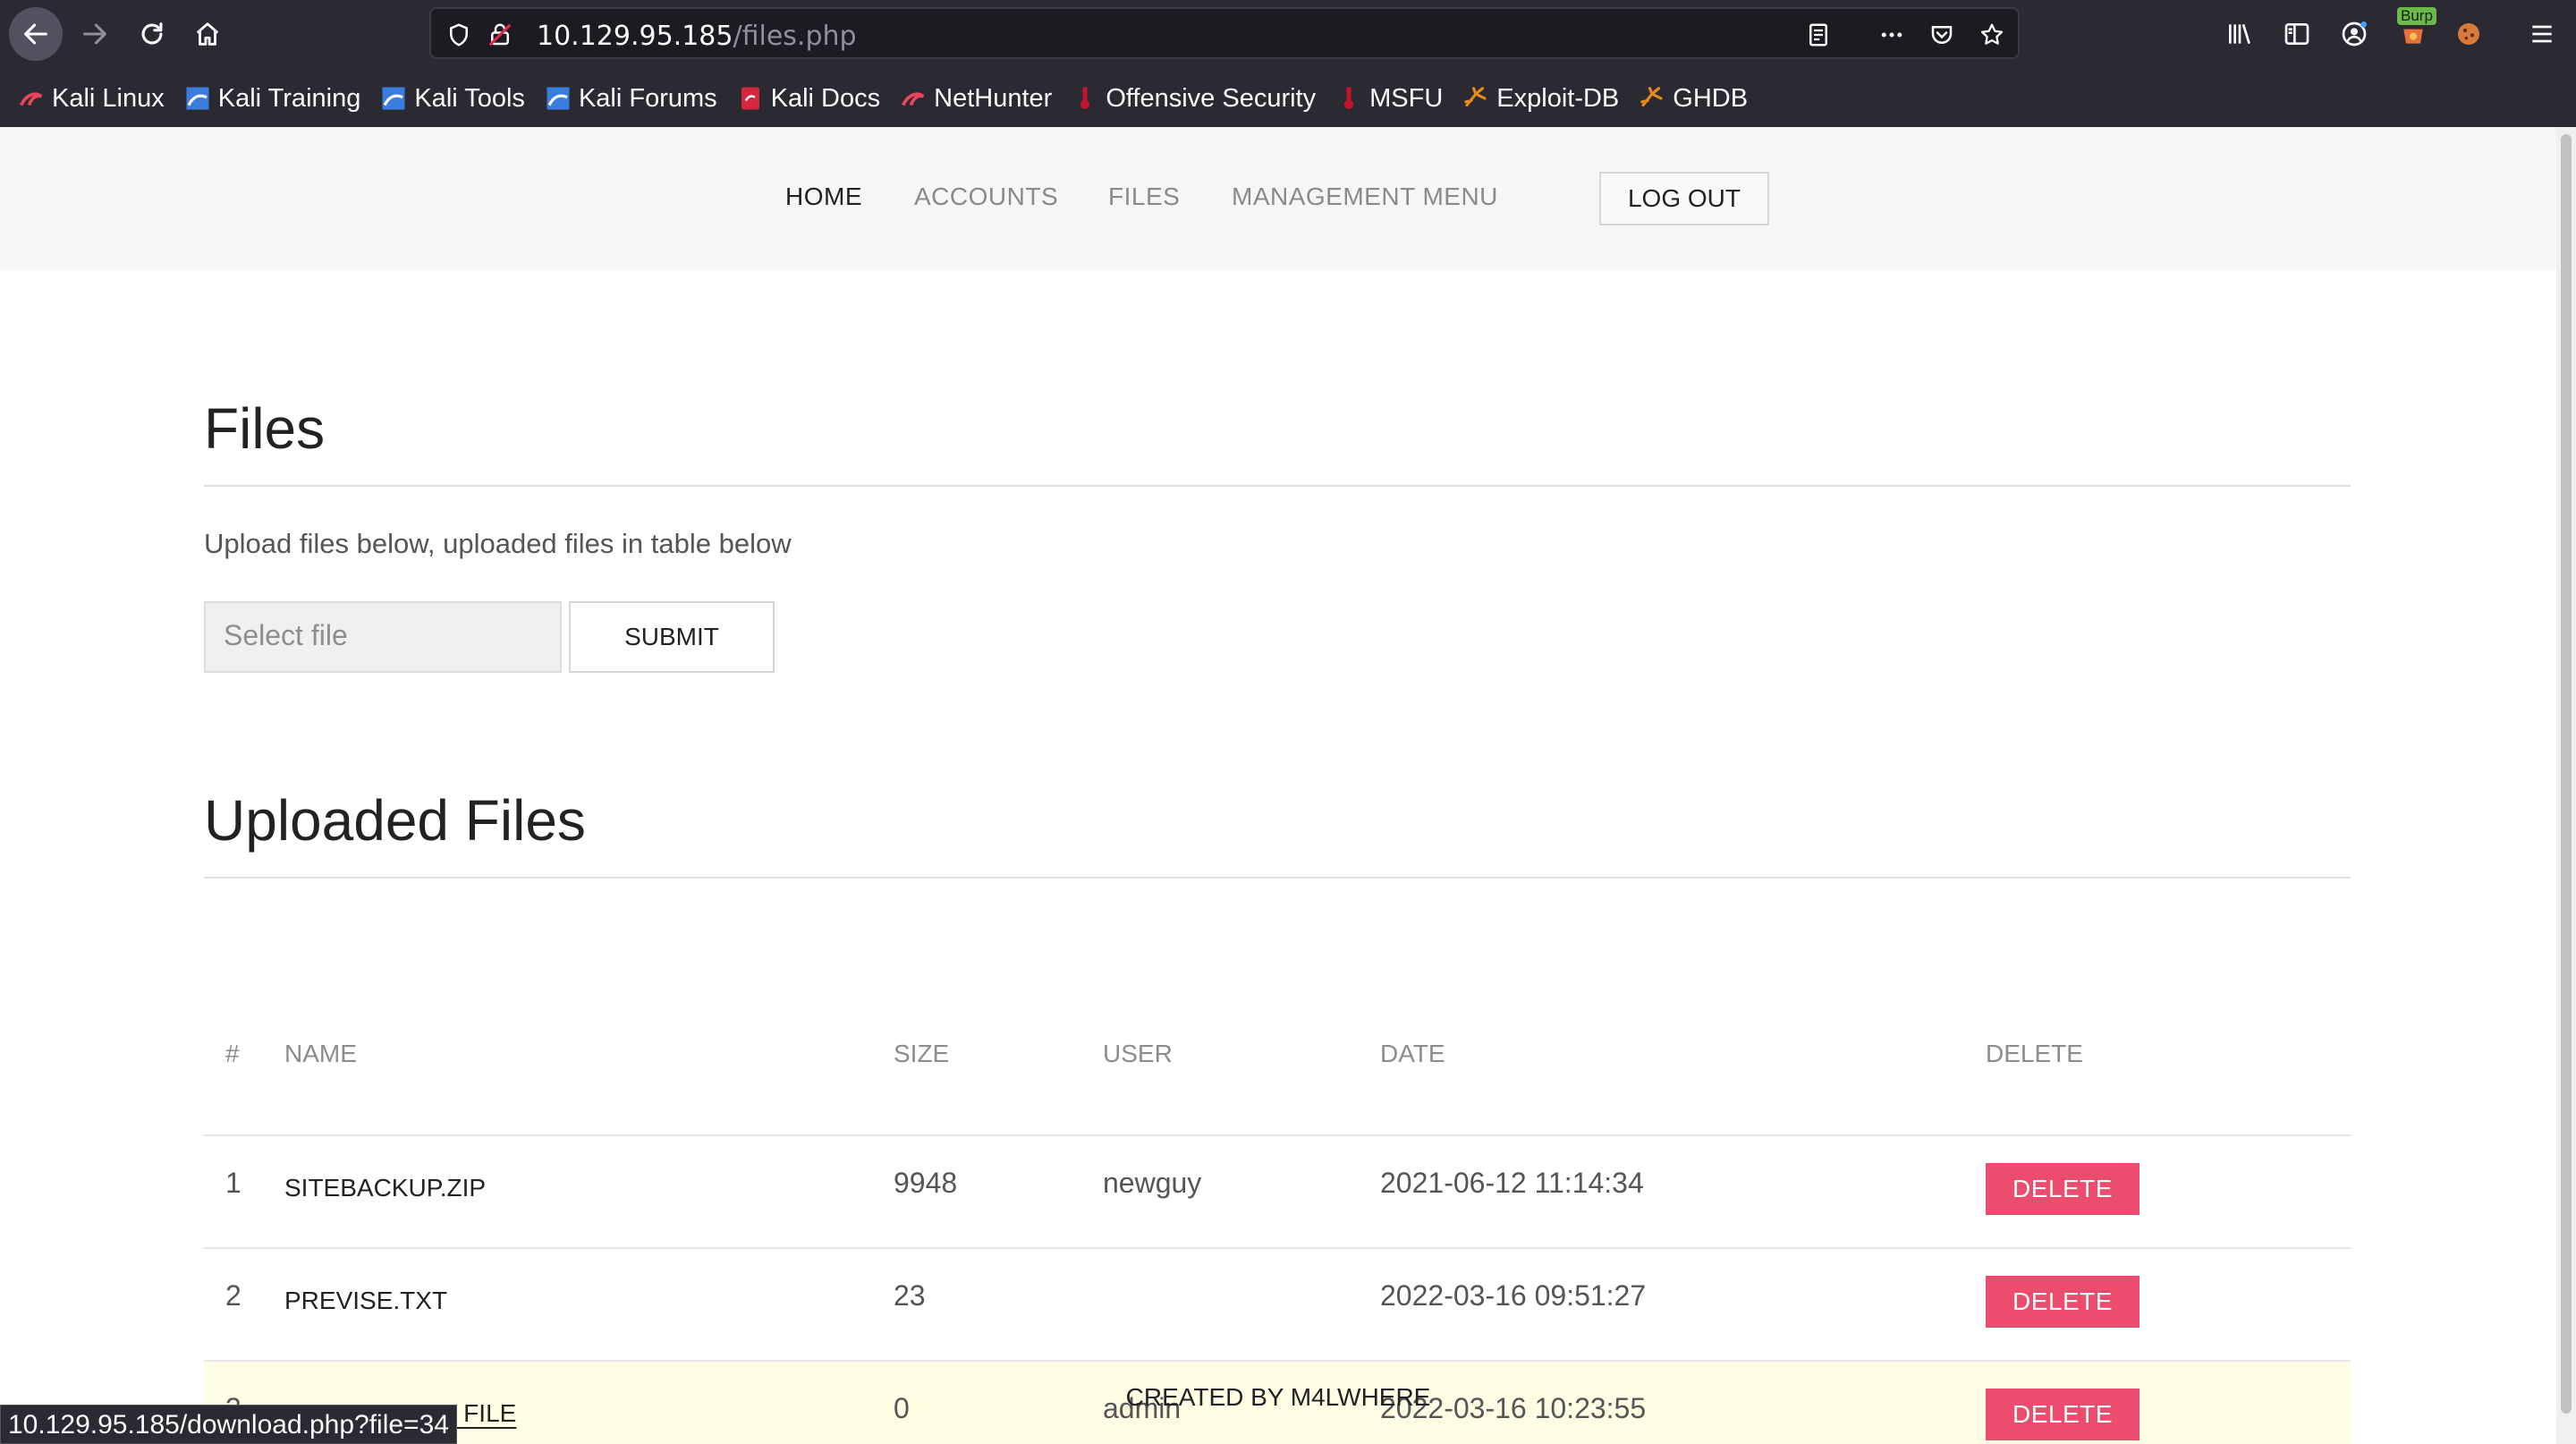  What do you see at coordinates (647, 98) in the screenshot?
I see `bookmark-label: Kali Forums` at bounding box center [647, 98].